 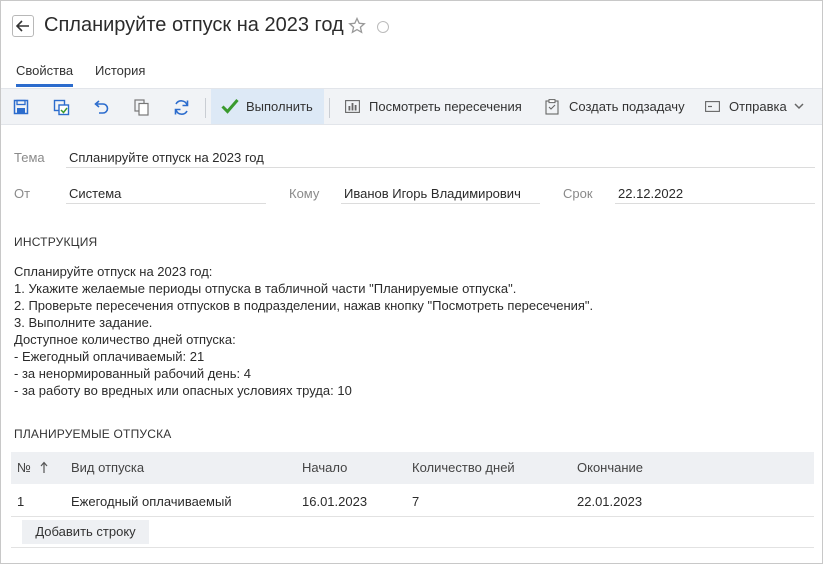 I want to click on view-intersections-button: Посмотреть пересечения, so click(x=433, y=106).